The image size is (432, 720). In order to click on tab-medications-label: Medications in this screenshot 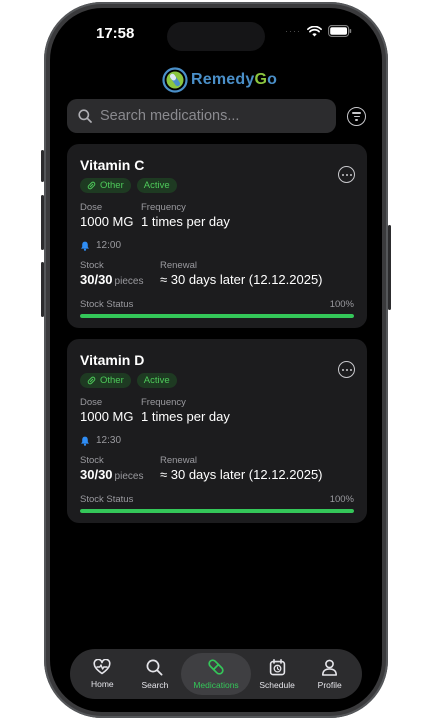, I will do `click(216, 685)`.